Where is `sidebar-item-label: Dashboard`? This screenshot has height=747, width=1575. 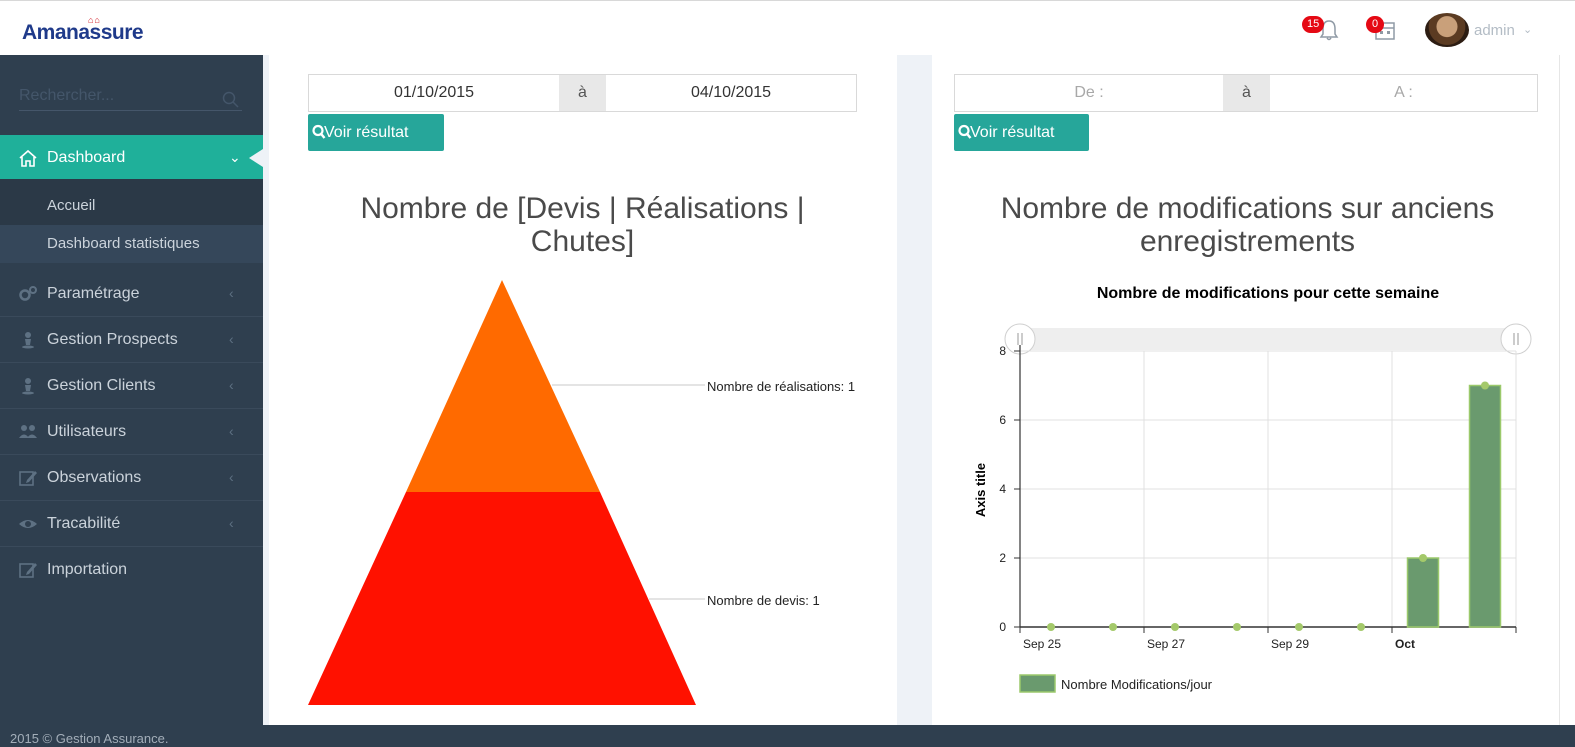 sidebar-item-label: Dashboard is located at coordinates (86, 157).